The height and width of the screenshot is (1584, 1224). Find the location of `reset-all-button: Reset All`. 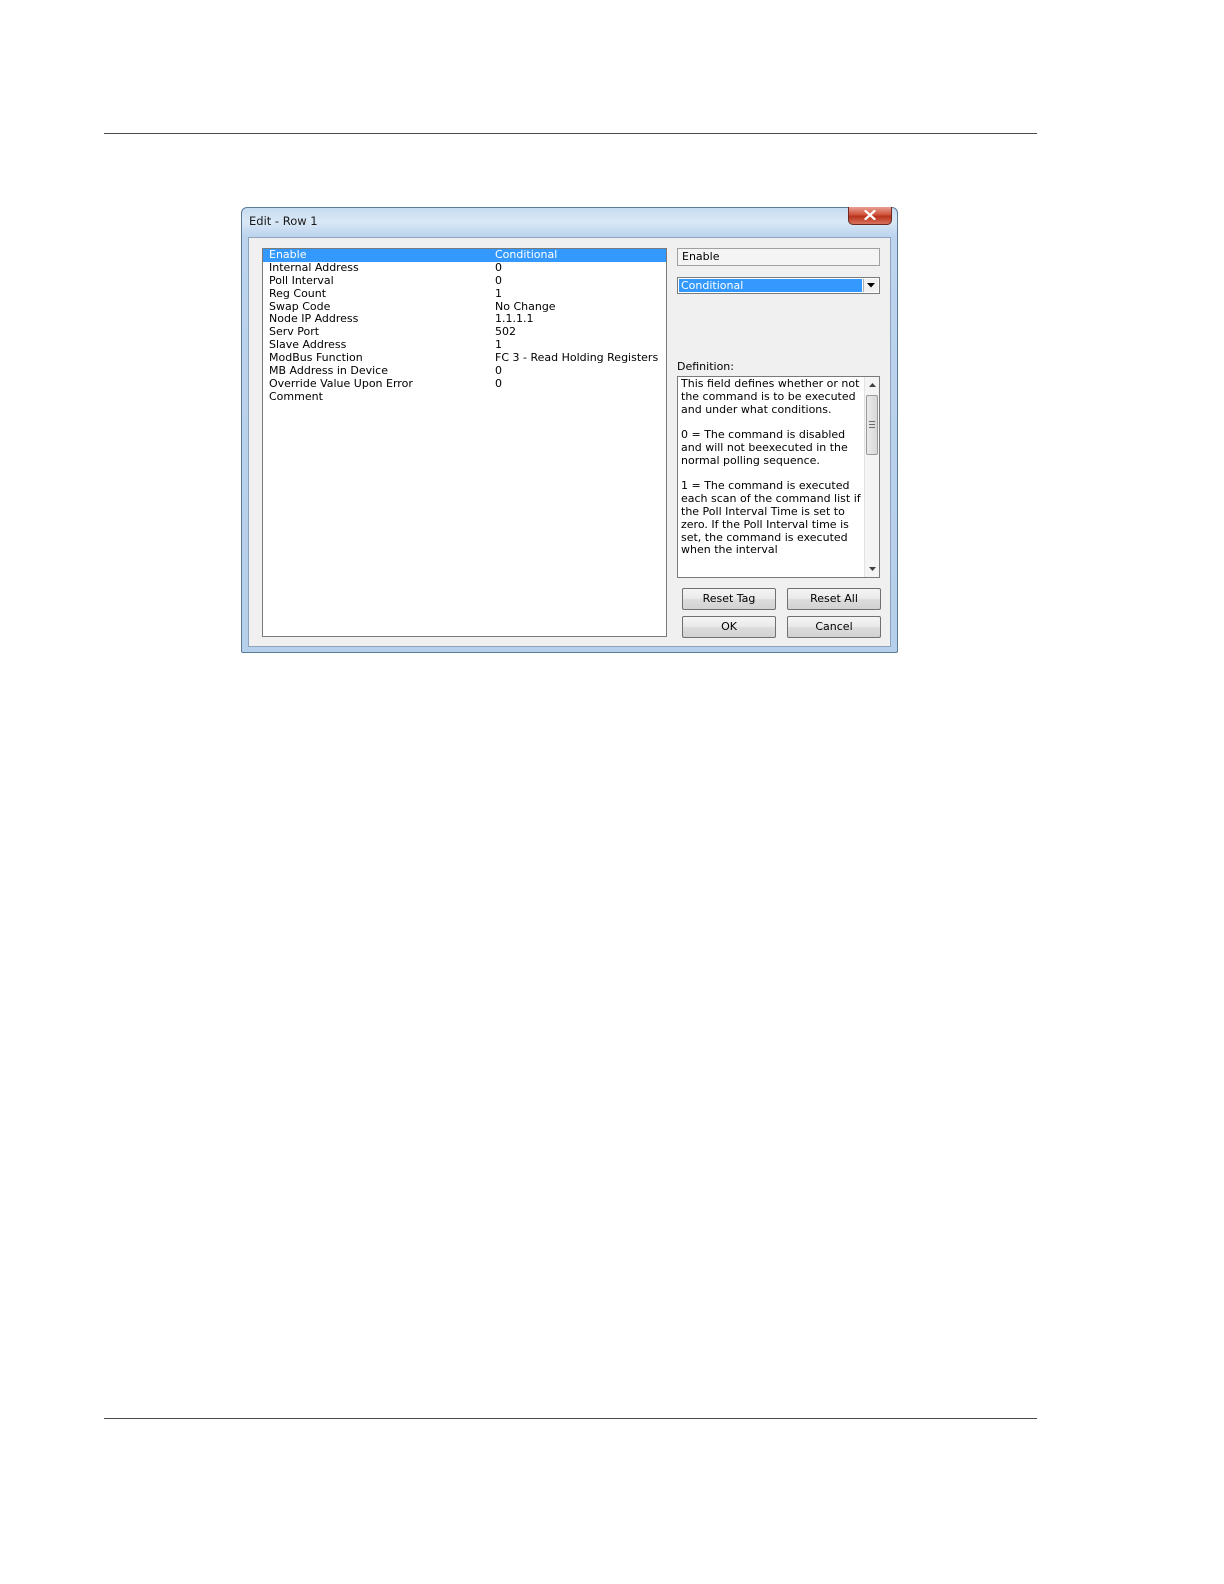

reset-all-button: Reset All is located at coordinates (834, 599).